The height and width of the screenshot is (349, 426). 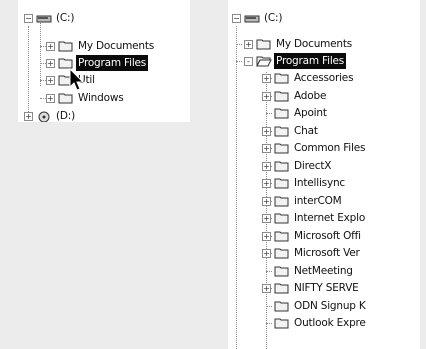 What do you see at coordinates (327, 236) in the screenshot?
I see `tree-item-label: Microsoft Offi` at bounding box center [327, 236].